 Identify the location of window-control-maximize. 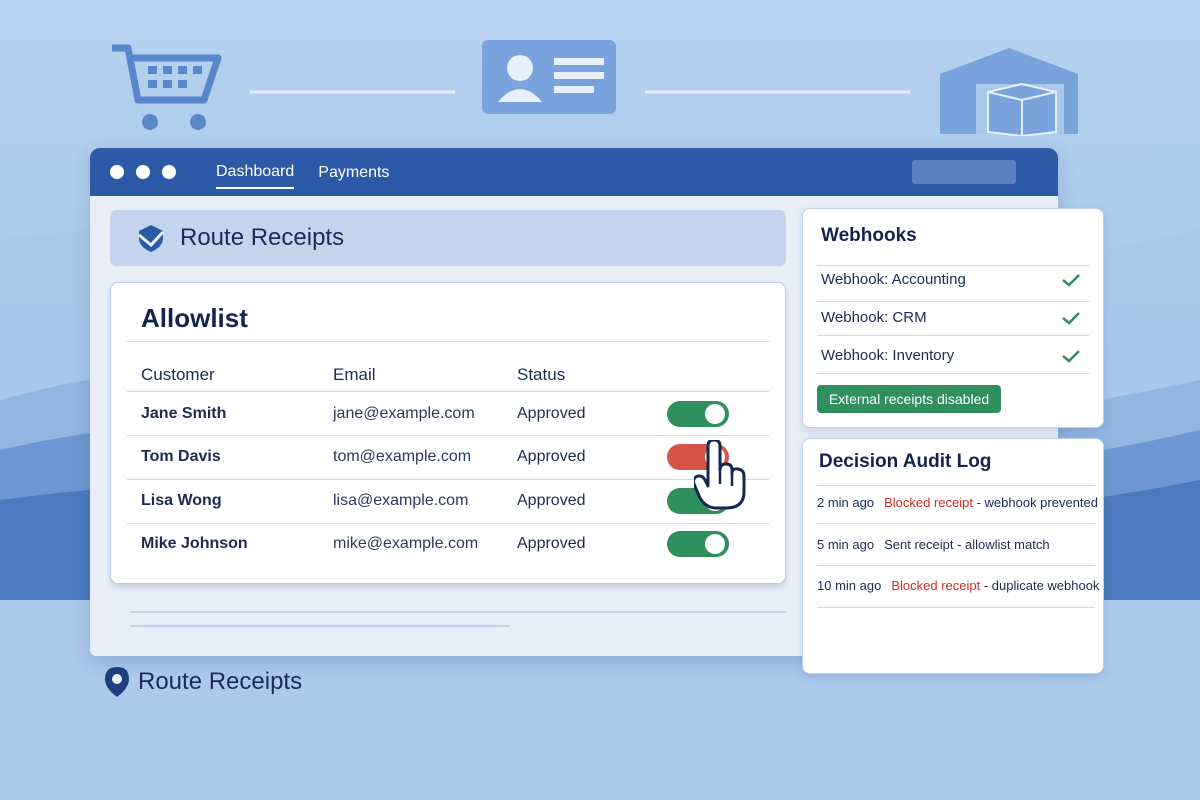
(169, 172).